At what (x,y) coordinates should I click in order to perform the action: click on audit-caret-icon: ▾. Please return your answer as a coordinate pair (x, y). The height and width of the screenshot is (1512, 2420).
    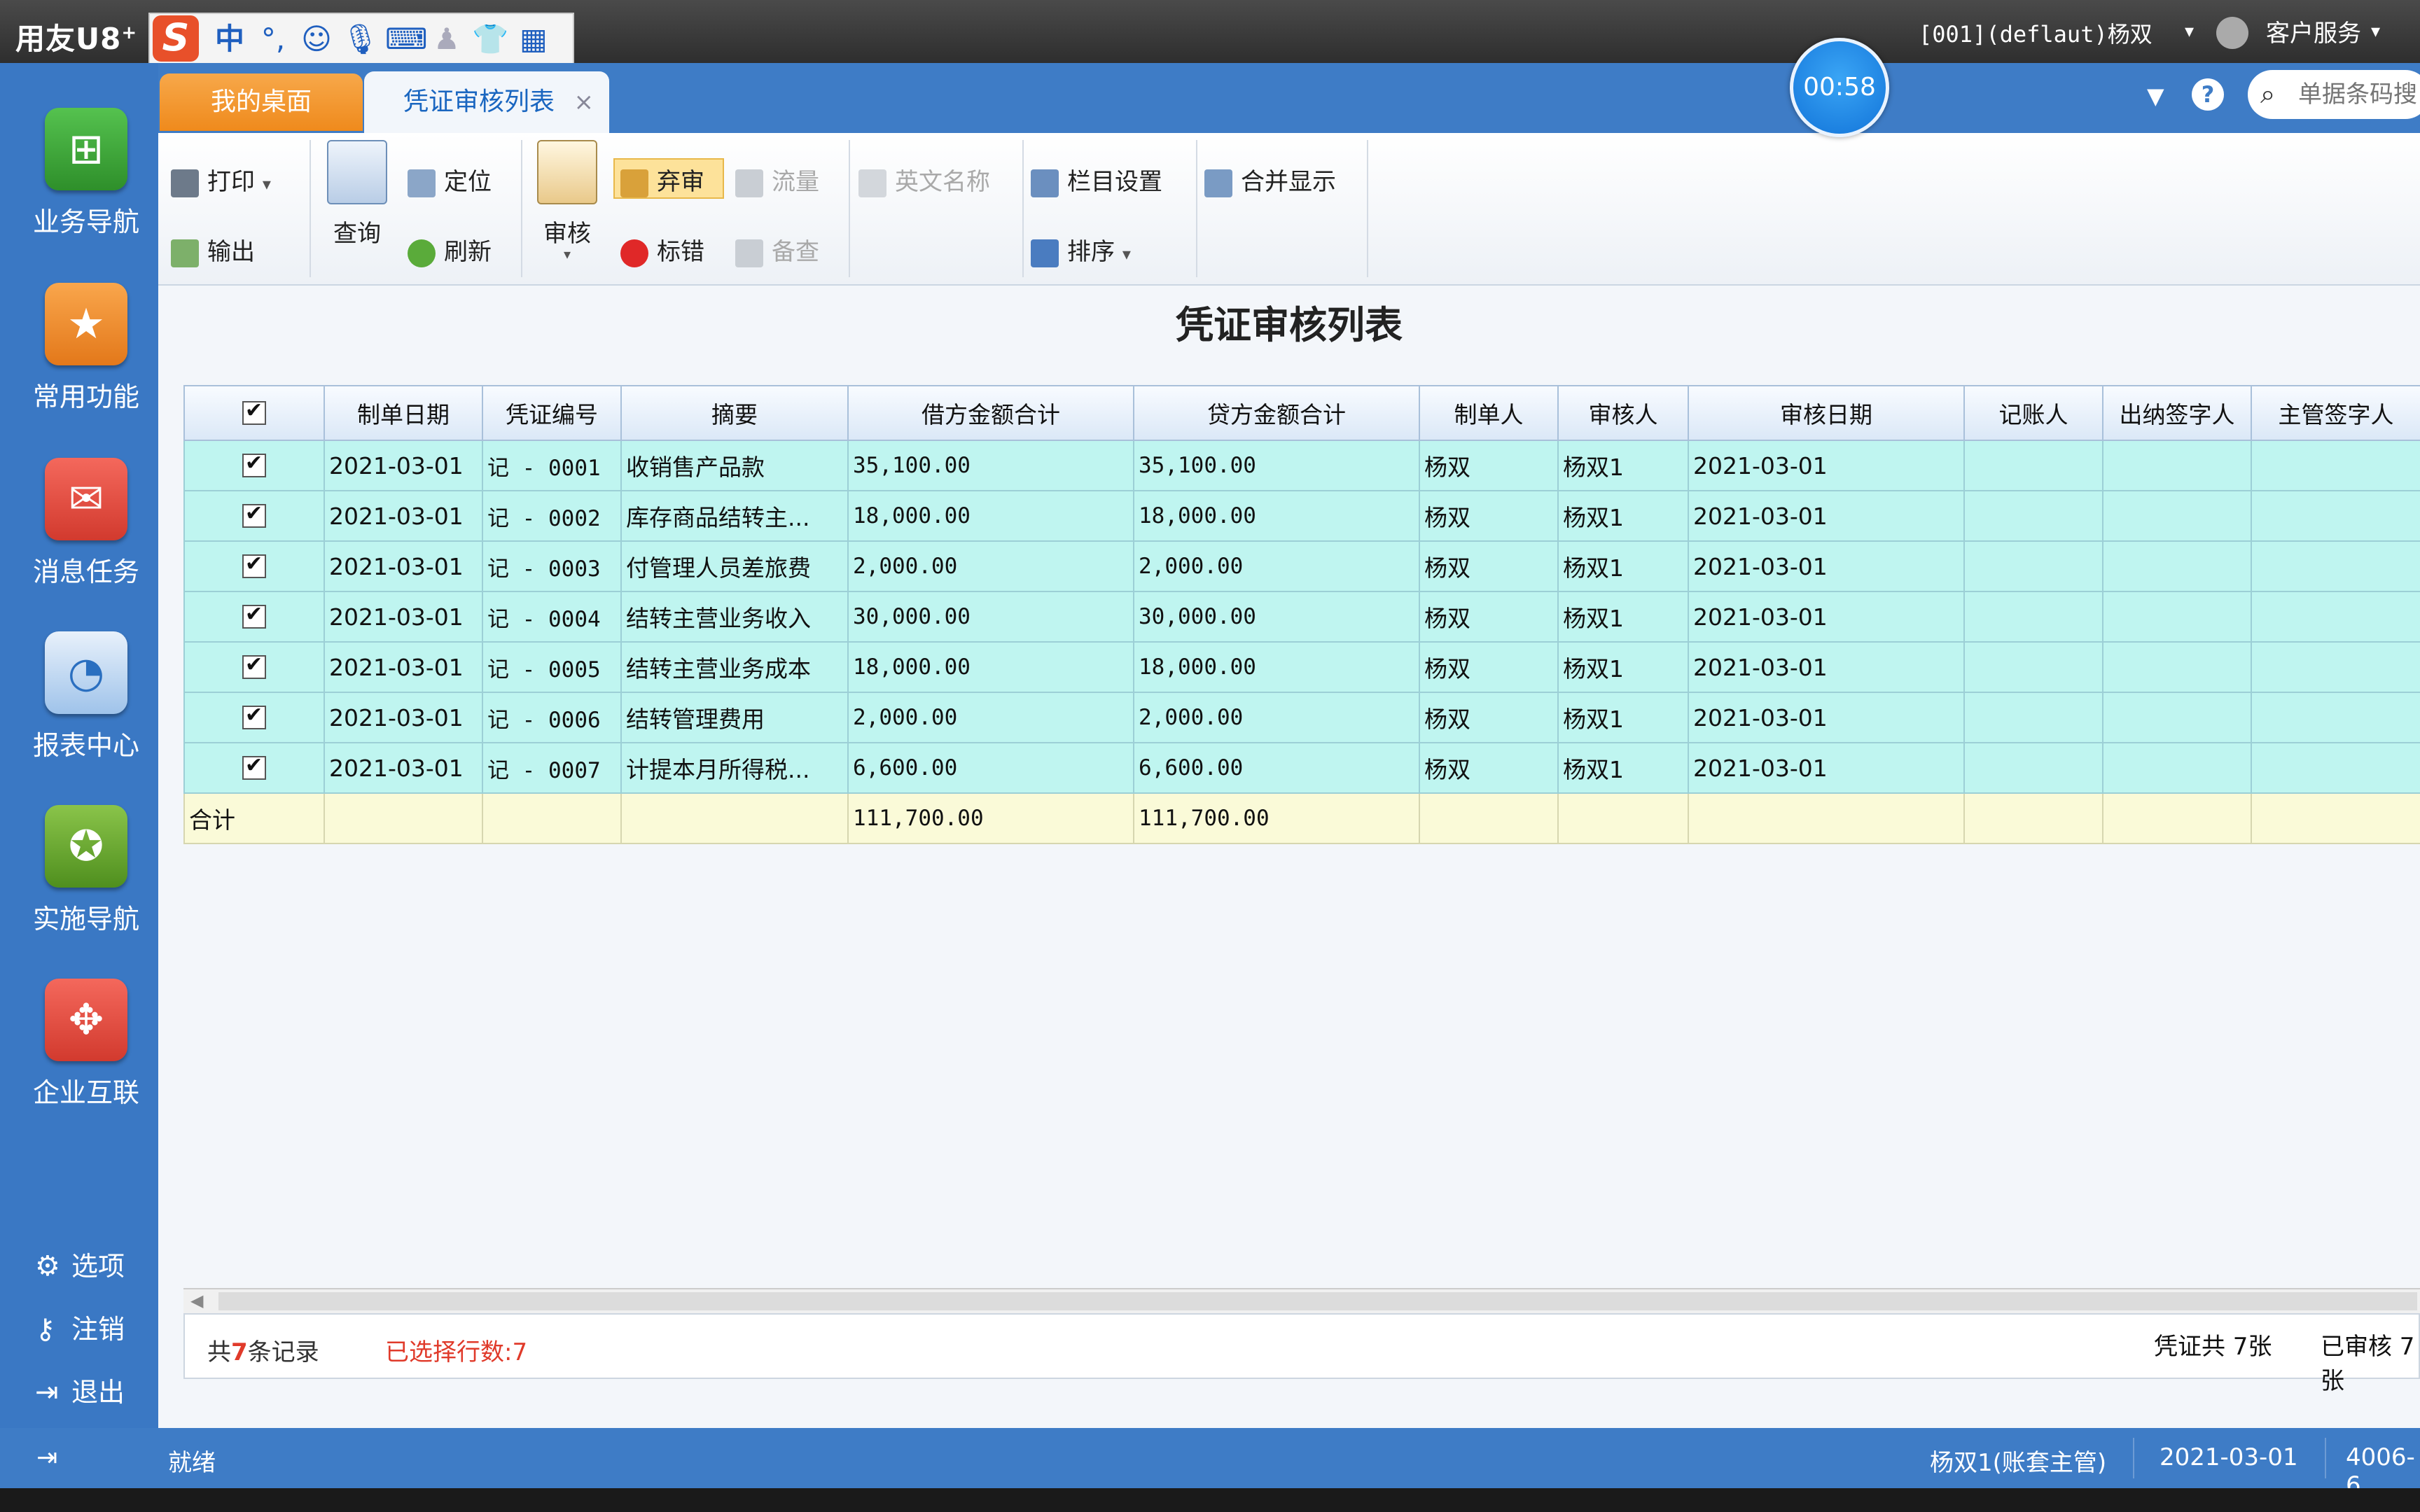
    Looking at the image, I should click on (567, 254).